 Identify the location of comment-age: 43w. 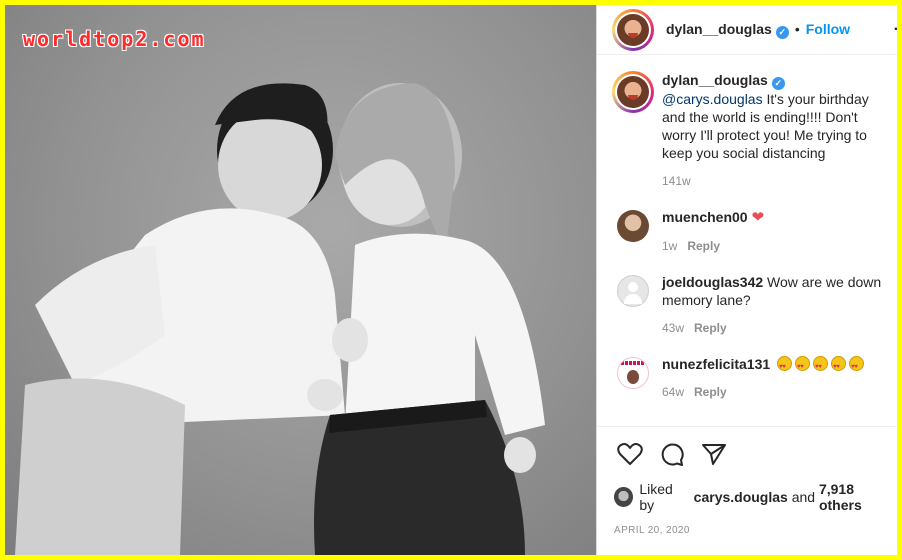
(673, 328).